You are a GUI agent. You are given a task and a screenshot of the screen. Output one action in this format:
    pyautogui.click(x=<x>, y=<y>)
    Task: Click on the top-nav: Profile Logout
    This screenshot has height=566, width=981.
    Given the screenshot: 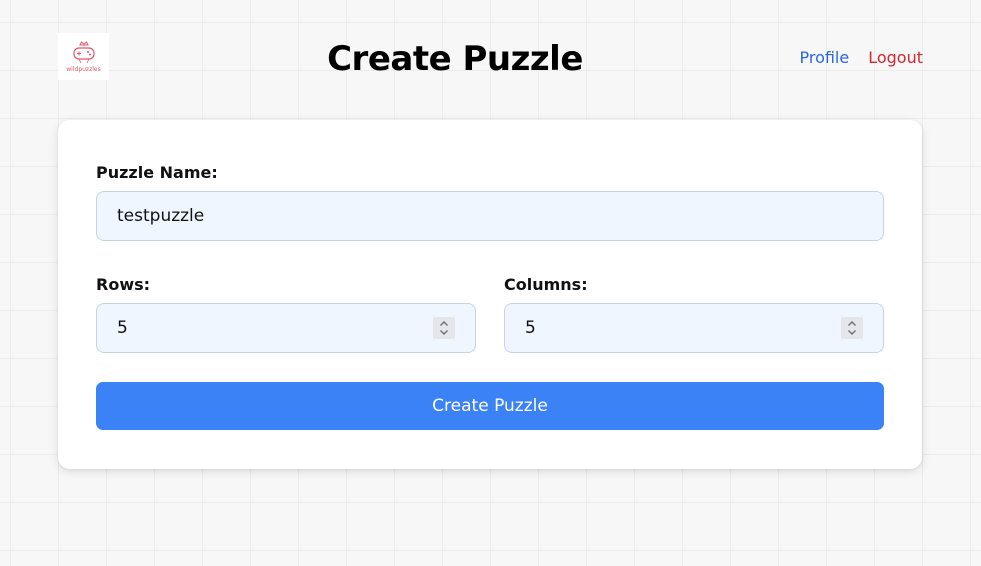 What is the action you would take?
    pyautogui.click(x=861, y=58)
    